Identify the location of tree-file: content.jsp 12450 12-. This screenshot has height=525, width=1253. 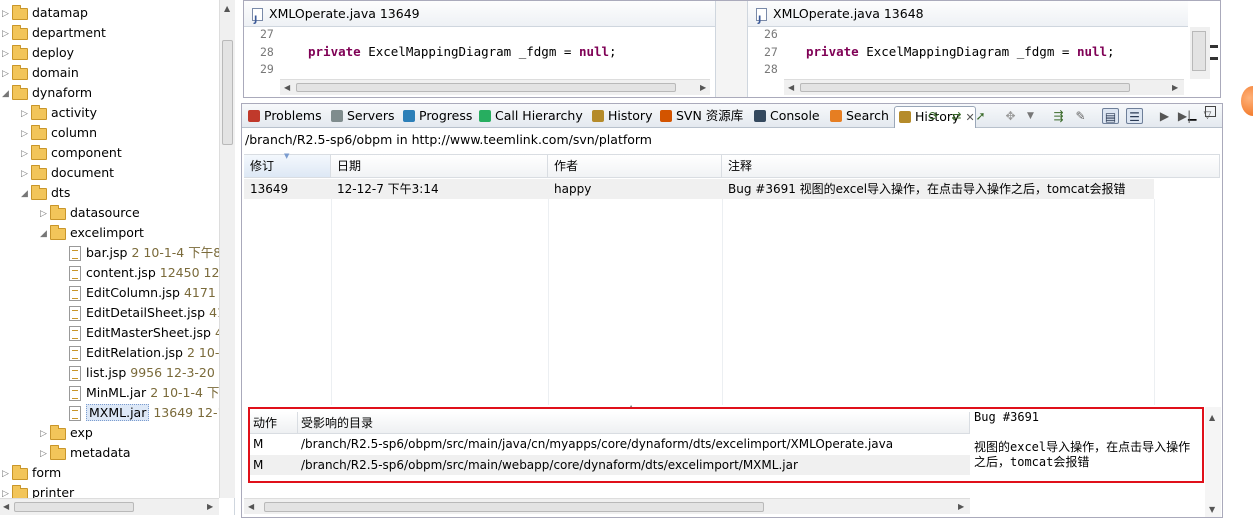
(141, 273).